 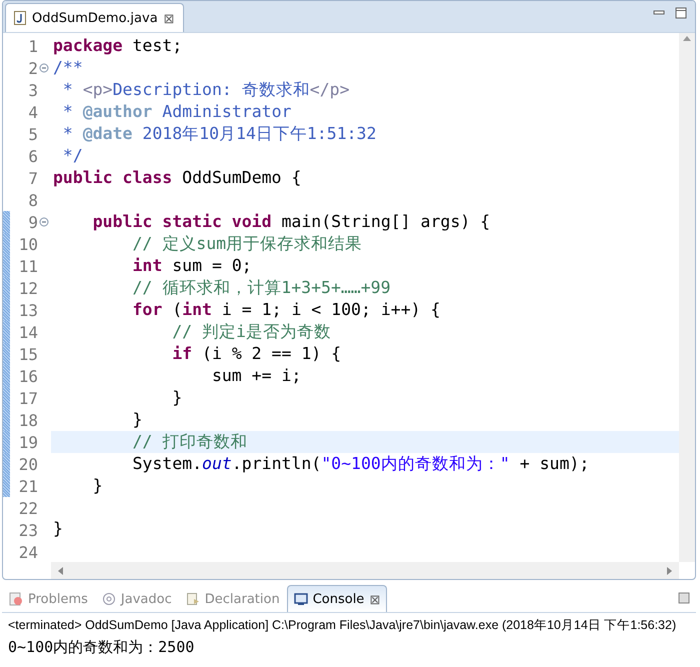 What do you see at coordinates (32, 222) in the screenshot?
I see `line-number: 9` at bounding box center [32, 222].